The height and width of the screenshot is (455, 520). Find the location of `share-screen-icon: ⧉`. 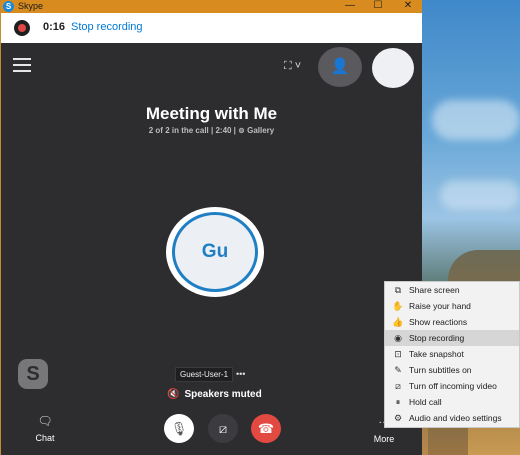

share-screen-icon: ⧉ is located at coordinates (398, 290).